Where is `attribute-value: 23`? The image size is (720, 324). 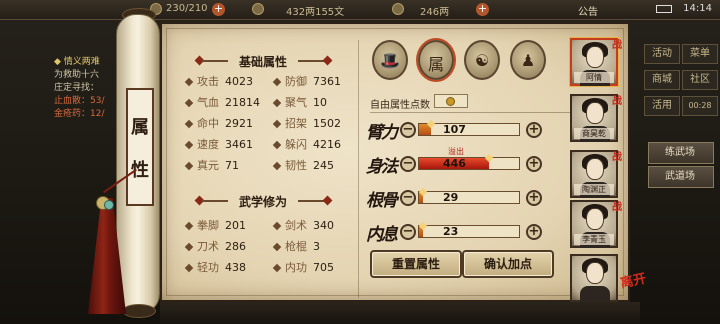
attribute-value: 23 is located at coordinates (451, 231).